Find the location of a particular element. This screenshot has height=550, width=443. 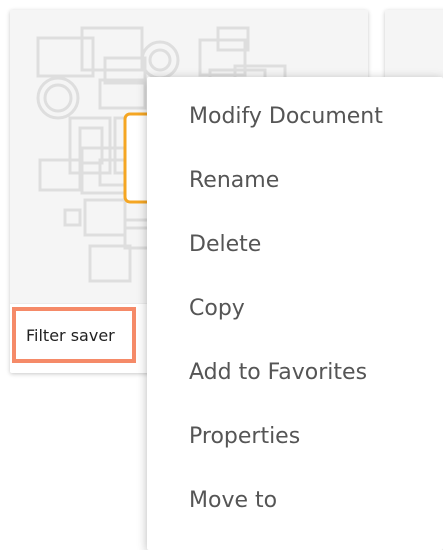

menu-item-rename: Rename is located at coordinates (295, 181).